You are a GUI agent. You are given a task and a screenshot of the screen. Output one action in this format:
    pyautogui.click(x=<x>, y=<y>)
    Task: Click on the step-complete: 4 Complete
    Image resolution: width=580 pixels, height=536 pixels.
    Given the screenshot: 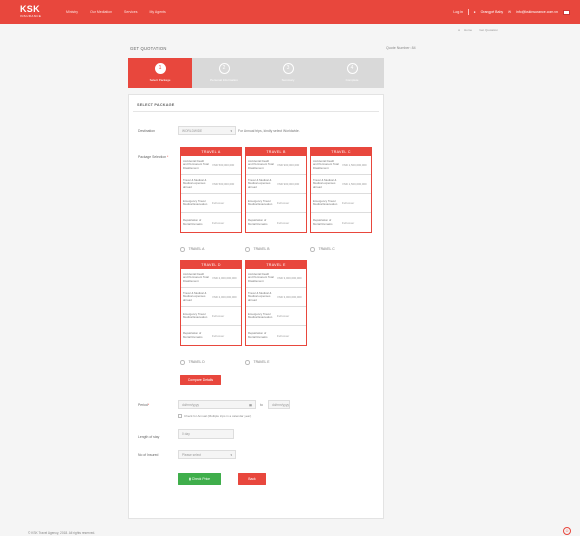 What is the action you would take?
    pyautogui.click(x=352, y=73)
    